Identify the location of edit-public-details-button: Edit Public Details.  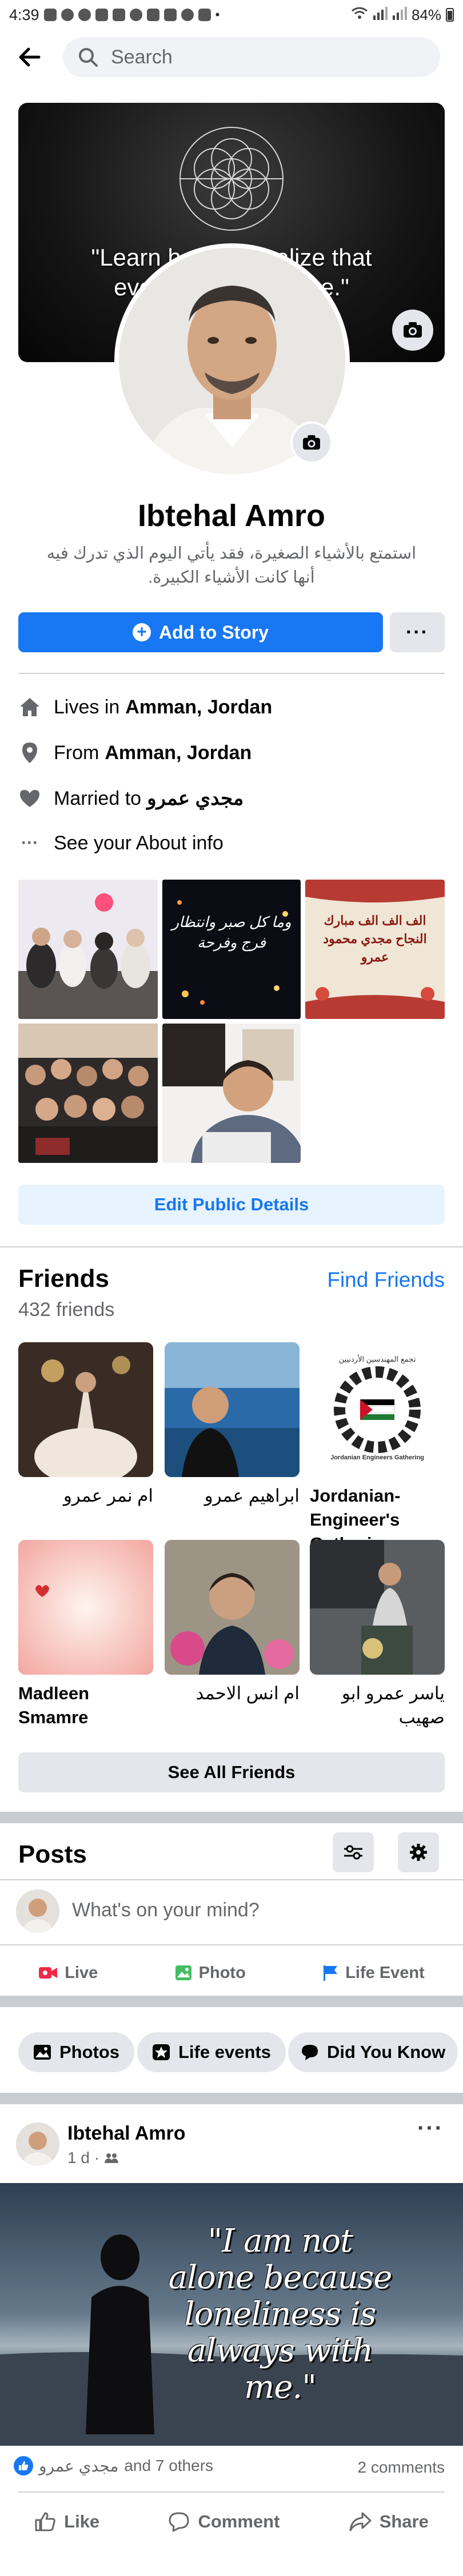
(231, 1205).